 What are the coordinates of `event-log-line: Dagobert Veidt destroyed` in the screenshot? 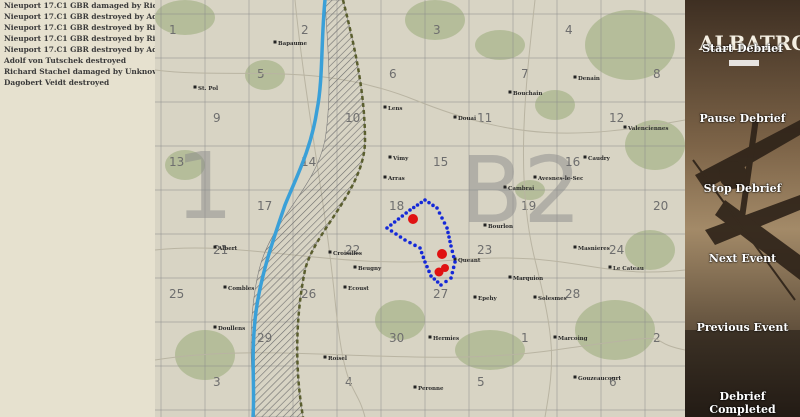 It's located at (57, 82).